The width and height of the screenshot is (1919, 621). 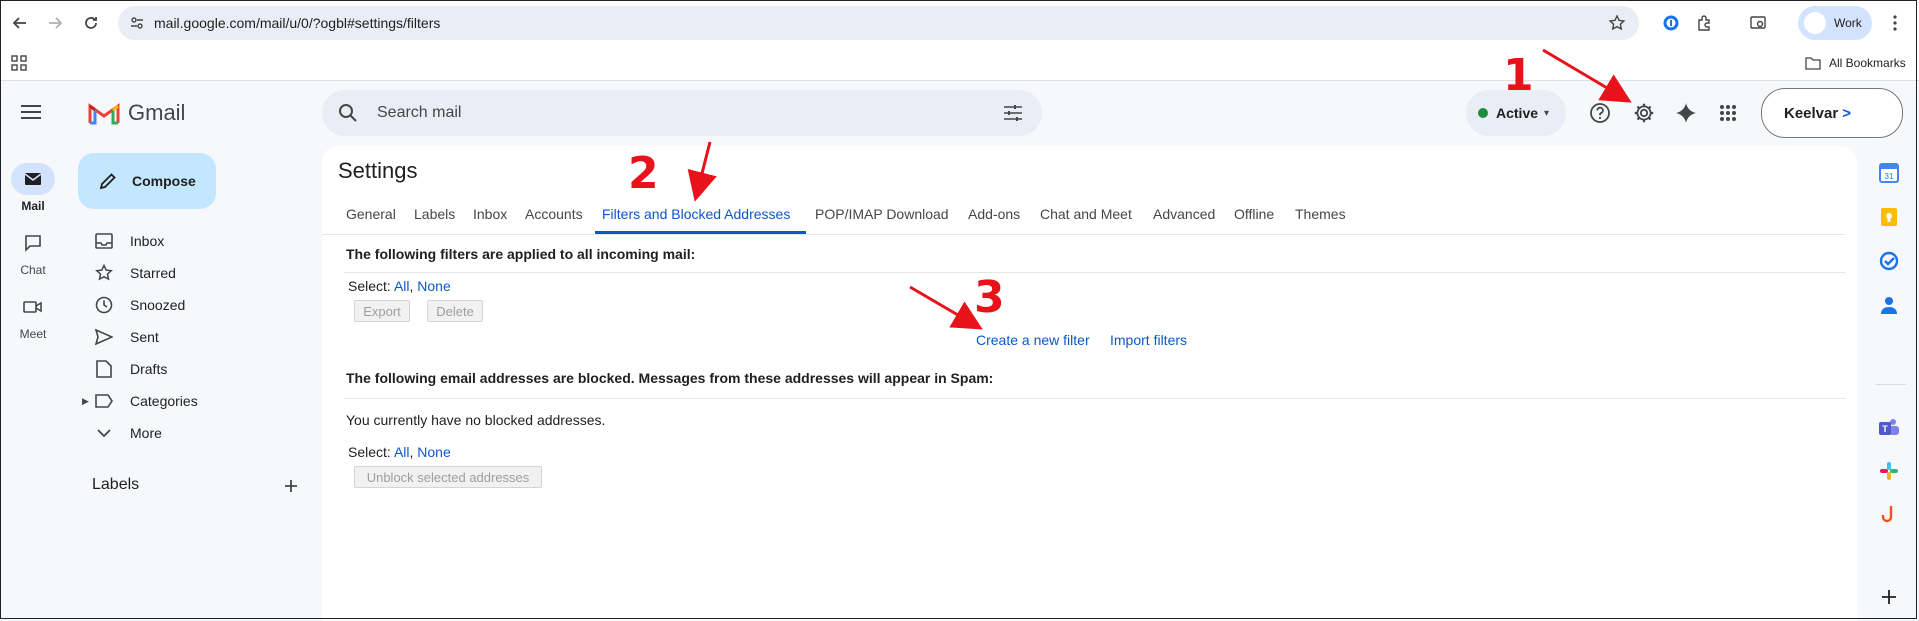 I want to click on status-label: Active, so click(x=1517, y=113).